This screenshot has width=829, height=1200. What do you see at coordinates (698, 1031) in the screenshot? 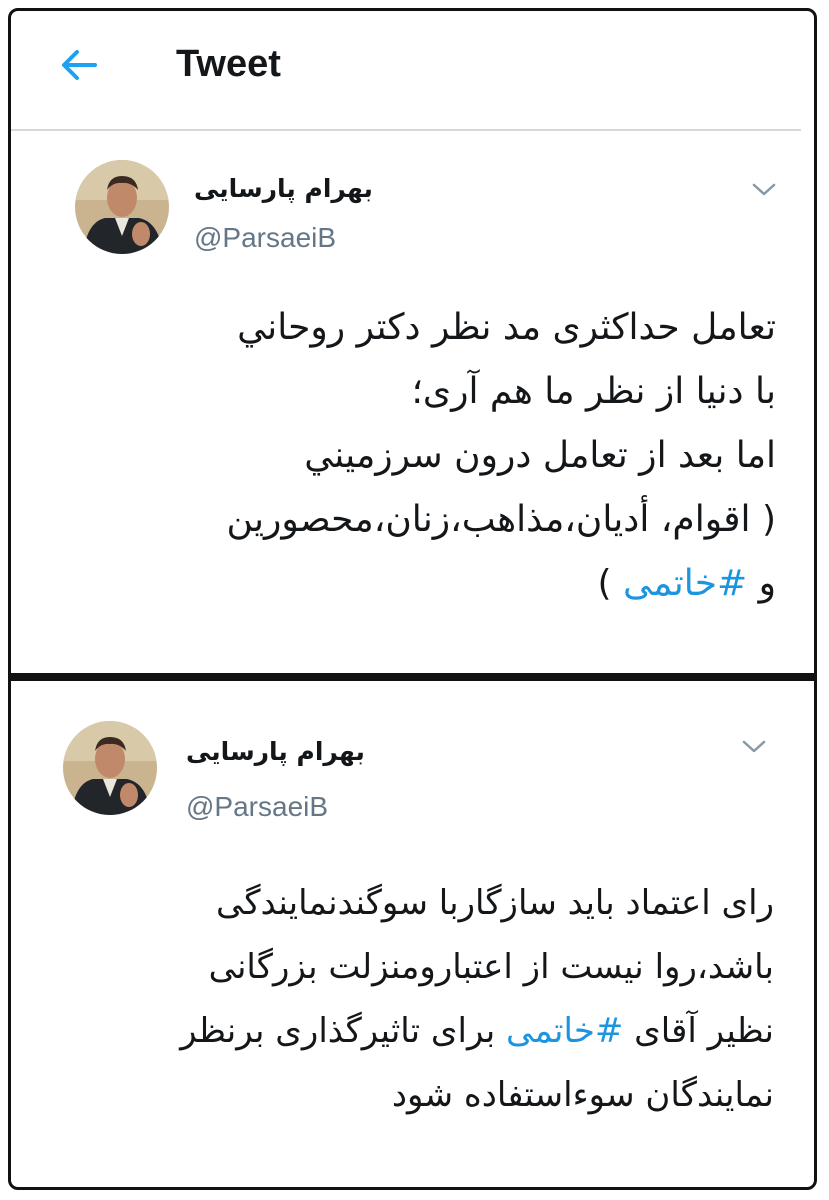
I see `tweet-text-fragment: نظیر آقای` at bounding box center [698, 1031].